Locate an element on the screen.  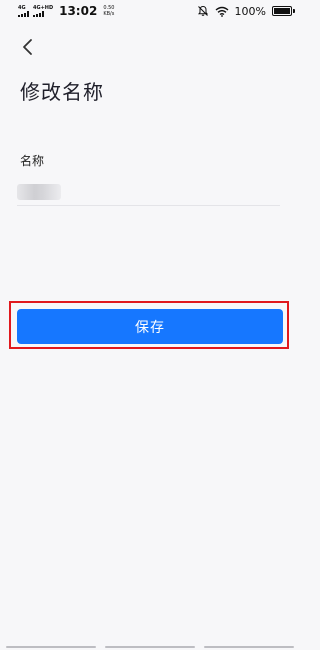
signal-1-icon is located at coordinates (23, 14).